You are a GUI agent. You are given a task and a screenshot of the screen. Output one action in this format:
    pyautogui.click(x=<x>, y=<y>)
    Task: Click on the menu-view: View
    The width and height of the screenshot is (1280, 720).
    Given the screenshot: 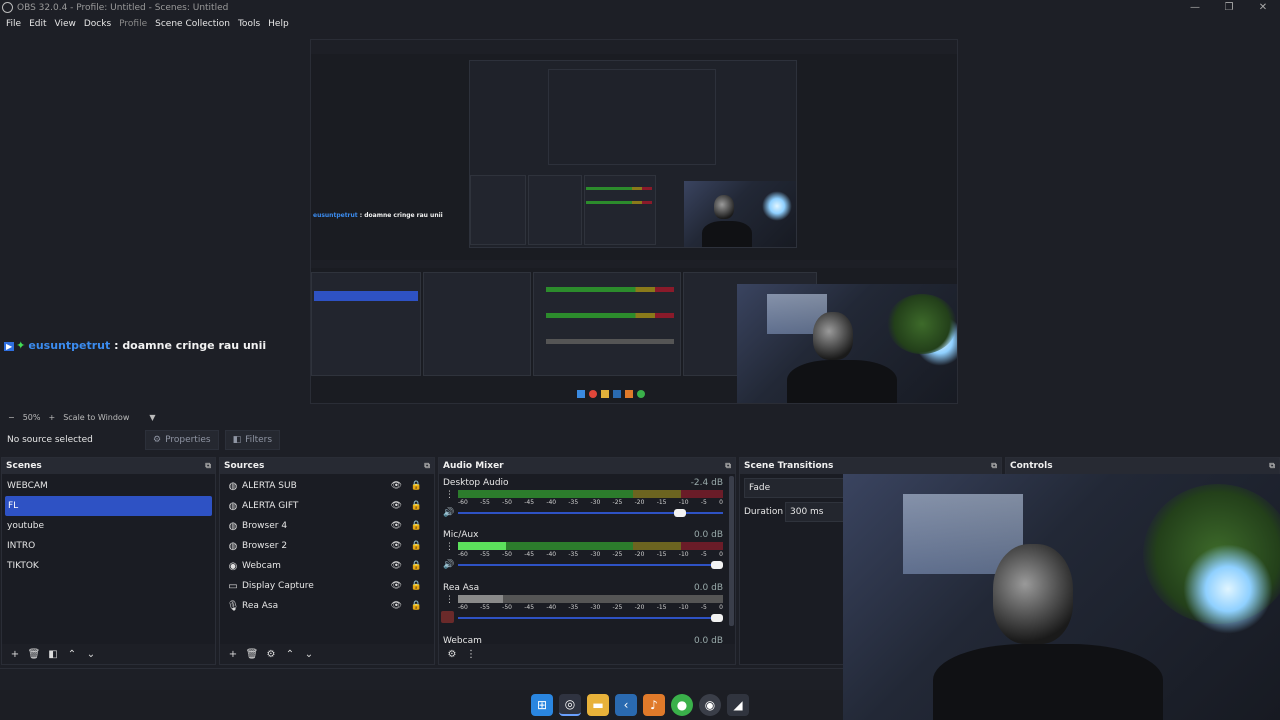 What is the action you would take?
    pyautogui.click(x=65, y=24)
    